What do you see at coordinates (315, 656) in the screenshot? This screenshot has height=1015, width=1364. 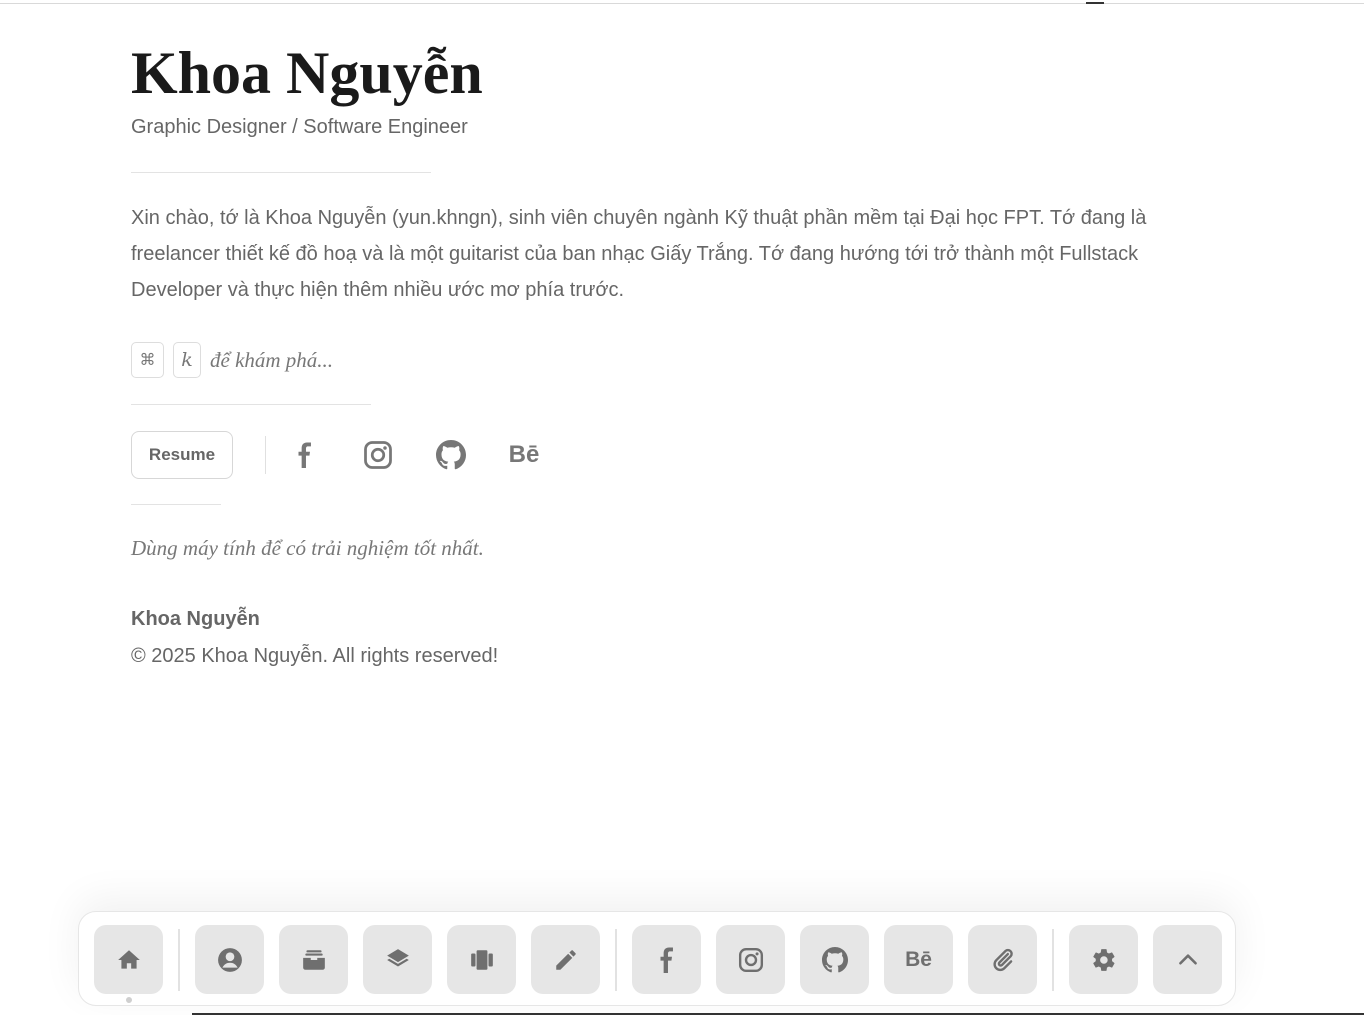 I see `copyright-text: © 2025 Khoa Nguyễn. All rights reserved!` at bounding box center [315, 656].